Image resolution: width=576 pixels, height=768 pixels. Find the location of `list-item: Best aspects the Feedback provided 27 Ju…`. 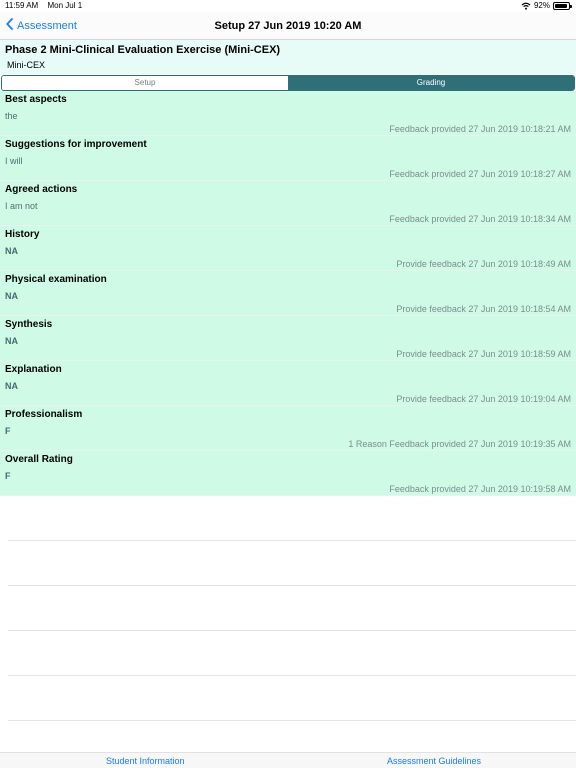

list-item: Best aspects the Feedback provided 27 Ju… is located at coordinates (288, 113).